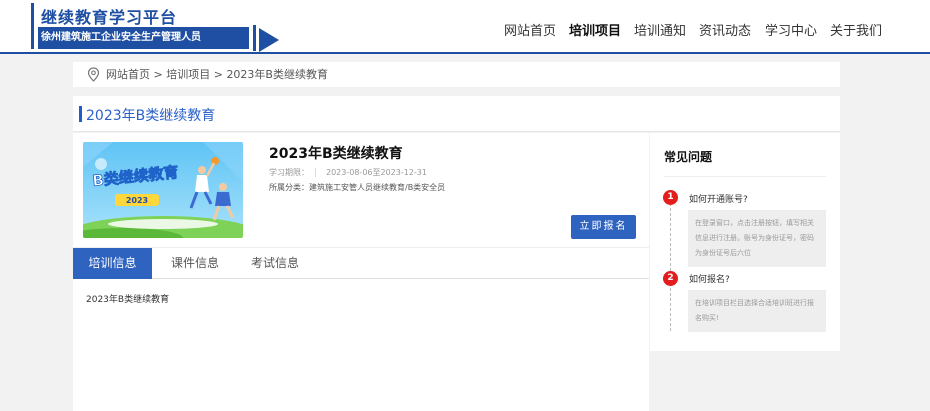  What do you see at coordinates (745, 176) in the screenshot?
I see `faq-divider` at bounding box center [745, 176].